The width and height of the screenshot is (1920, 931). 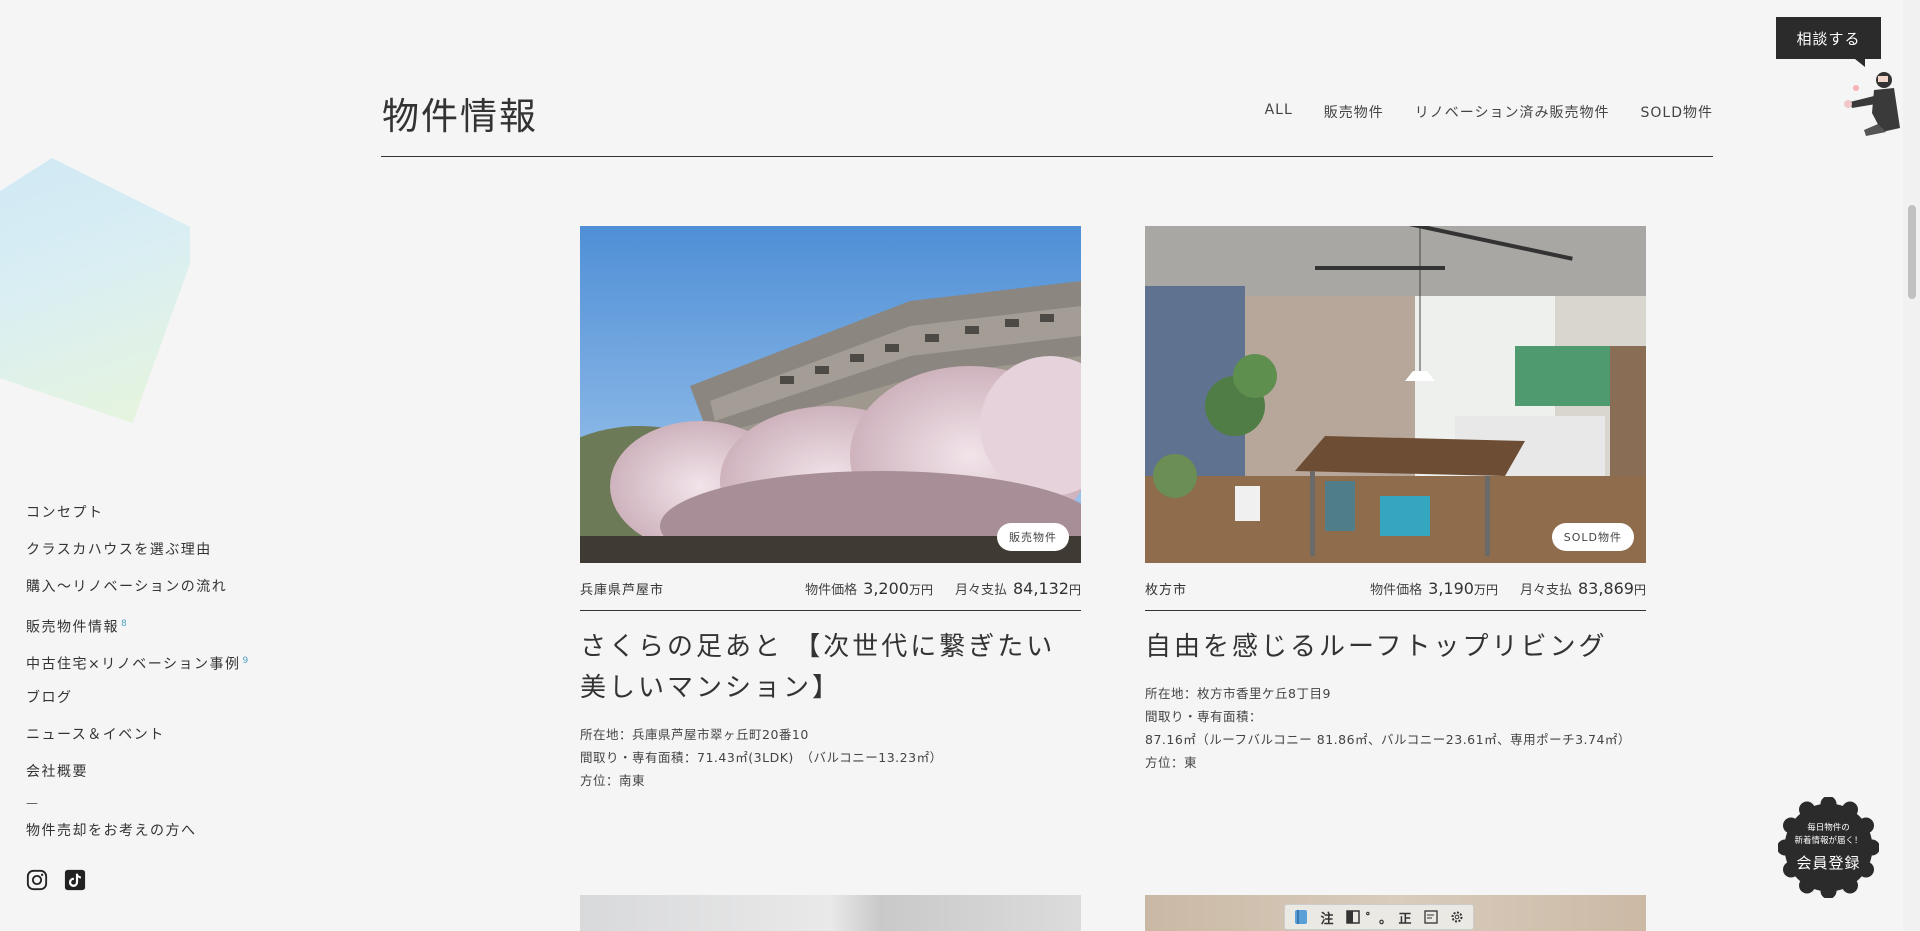 I want to click on sidebar-item-concept: コンセプト, so click(x=156, y=518).